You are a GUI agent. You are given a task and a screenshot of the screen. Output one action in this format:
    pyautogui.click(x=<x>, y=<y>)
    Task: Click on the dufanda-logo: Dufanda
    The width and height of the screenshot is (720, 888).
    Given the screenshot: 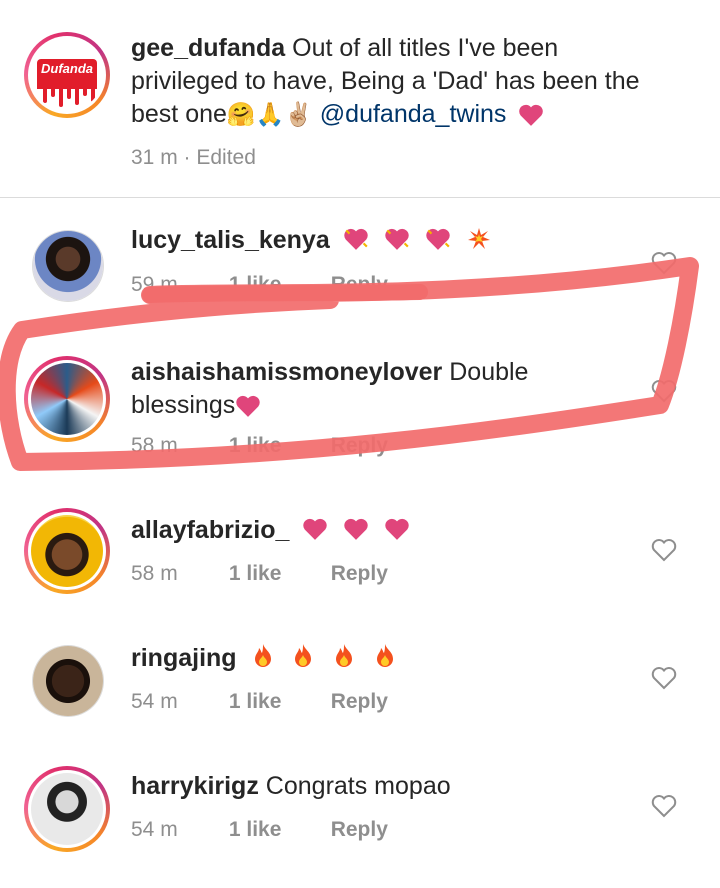 What is the action you would take?
    pyautogui.click(x=67, y=75)
    